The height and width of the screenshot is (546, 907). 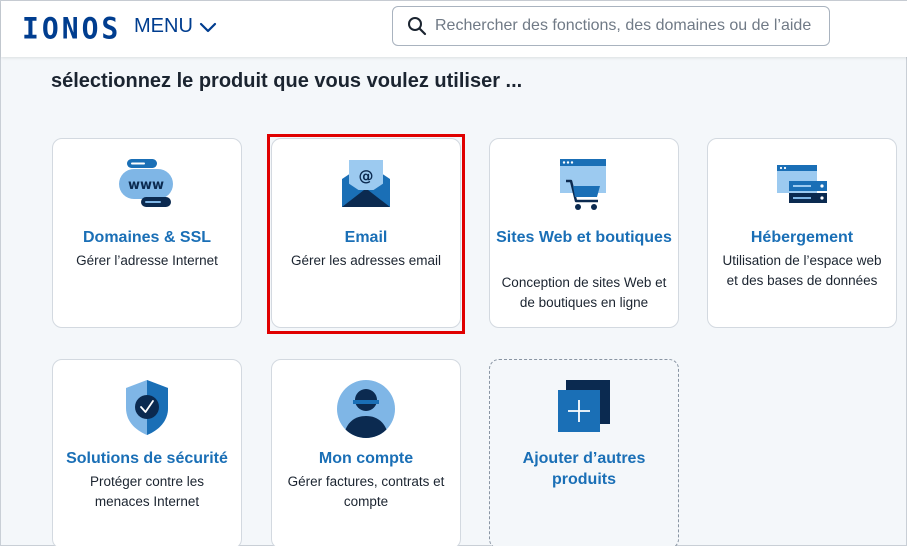 I want to click on account-user-icon, so click(x=366, y=409).